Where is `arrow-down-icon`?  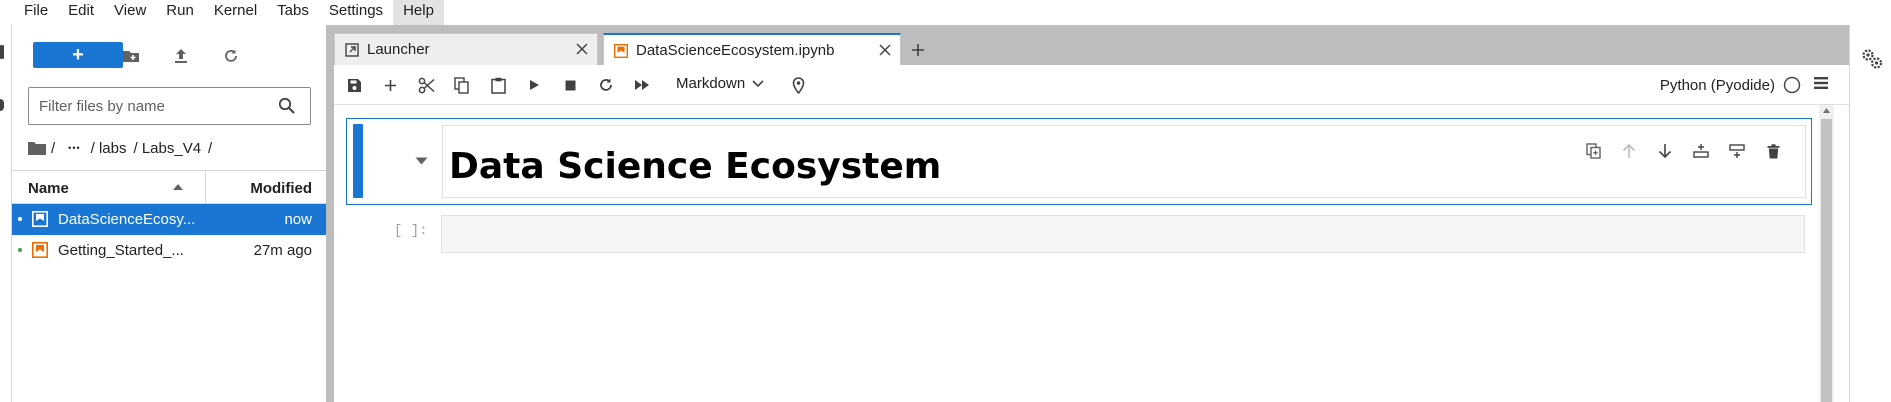
arrow-down-icon is located at coordinates (1665, 151).